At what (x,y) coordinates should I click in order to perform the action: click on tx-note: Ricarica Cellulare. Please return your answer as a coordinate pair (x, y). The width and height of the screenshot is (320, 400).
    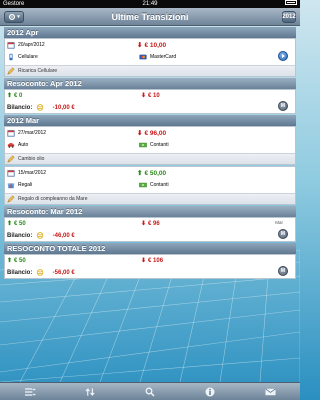
    Looking at the image, I should click on (150, 70).